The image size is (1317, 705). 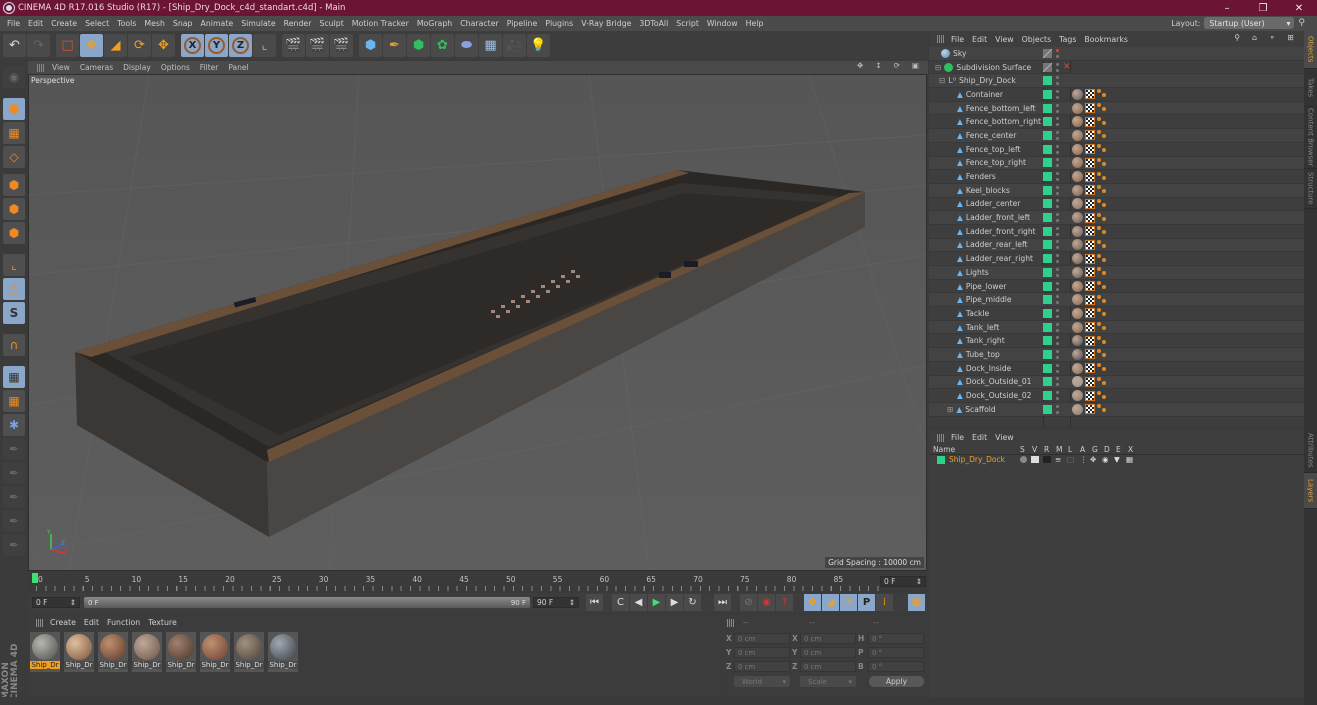 What do you see at coordinates (941, 460) in the screenshot?
I see `layer-color-swatch` at bounding box center [941, 460].